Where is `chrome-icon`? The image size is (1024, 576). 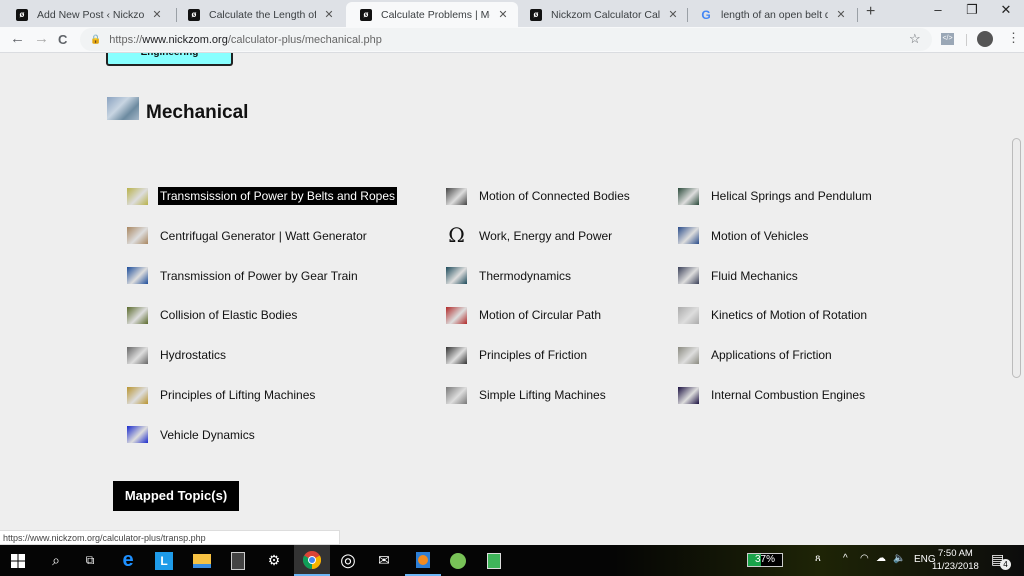
chrome-icon is located at coordinates (312, 560).